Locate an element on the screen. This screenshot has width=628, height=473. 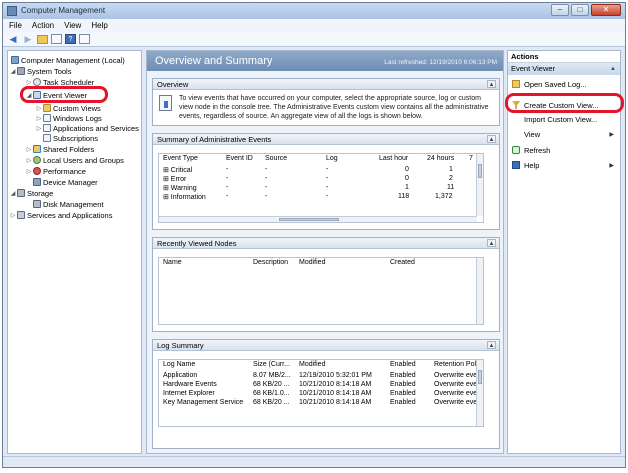
section-header: Log Summary ▲ is located at coordinates (326, 345).